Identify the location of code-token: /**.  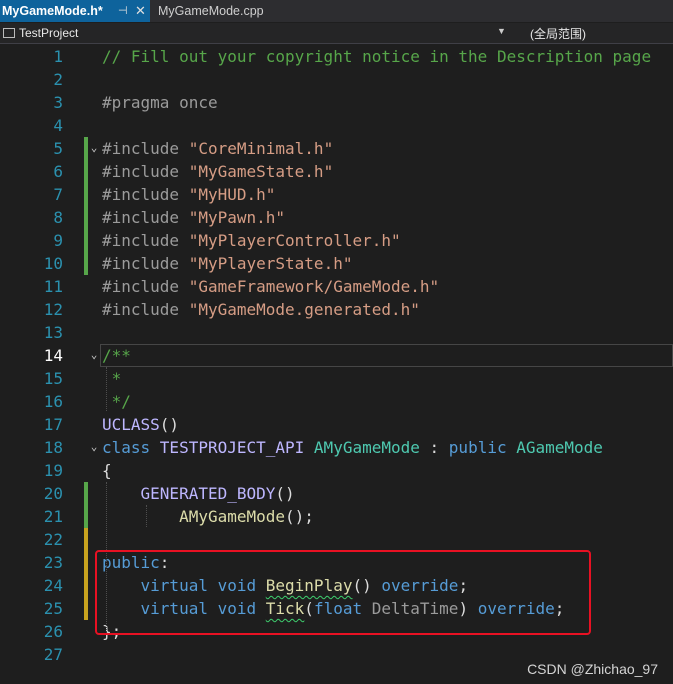
(116, 355).